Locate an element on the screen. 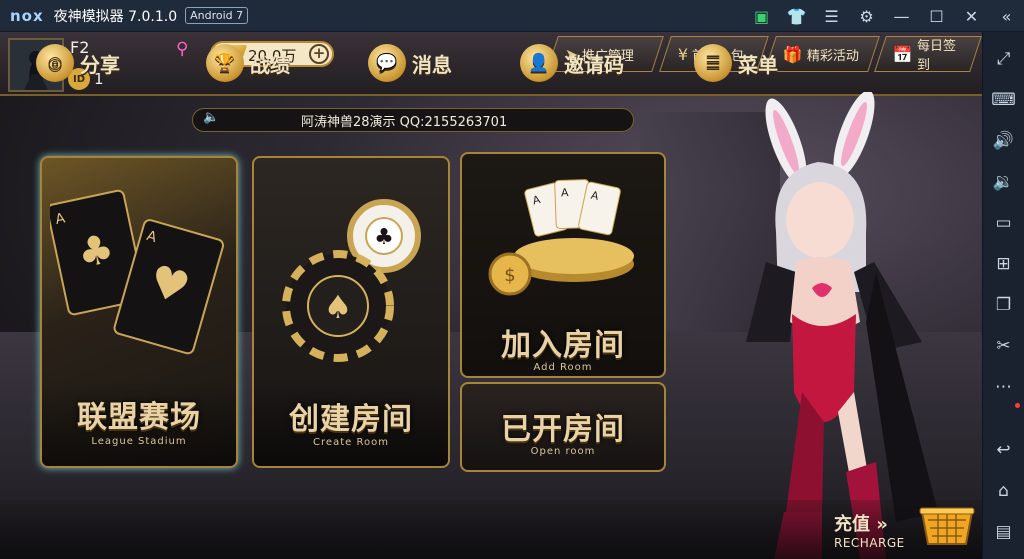  open-rooms-title: 已开房间 is located at coordinates (563, 429).